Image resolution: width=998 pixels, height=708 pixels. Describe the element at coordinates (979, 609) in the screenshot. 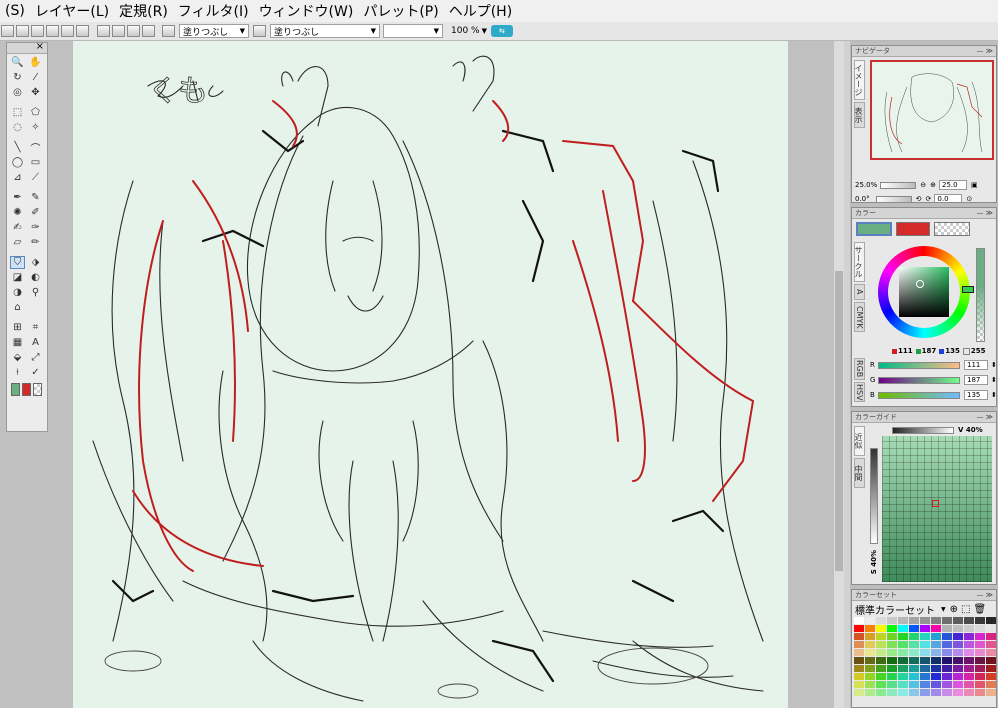

I see `delete-color-icon: 🗑` at that location.